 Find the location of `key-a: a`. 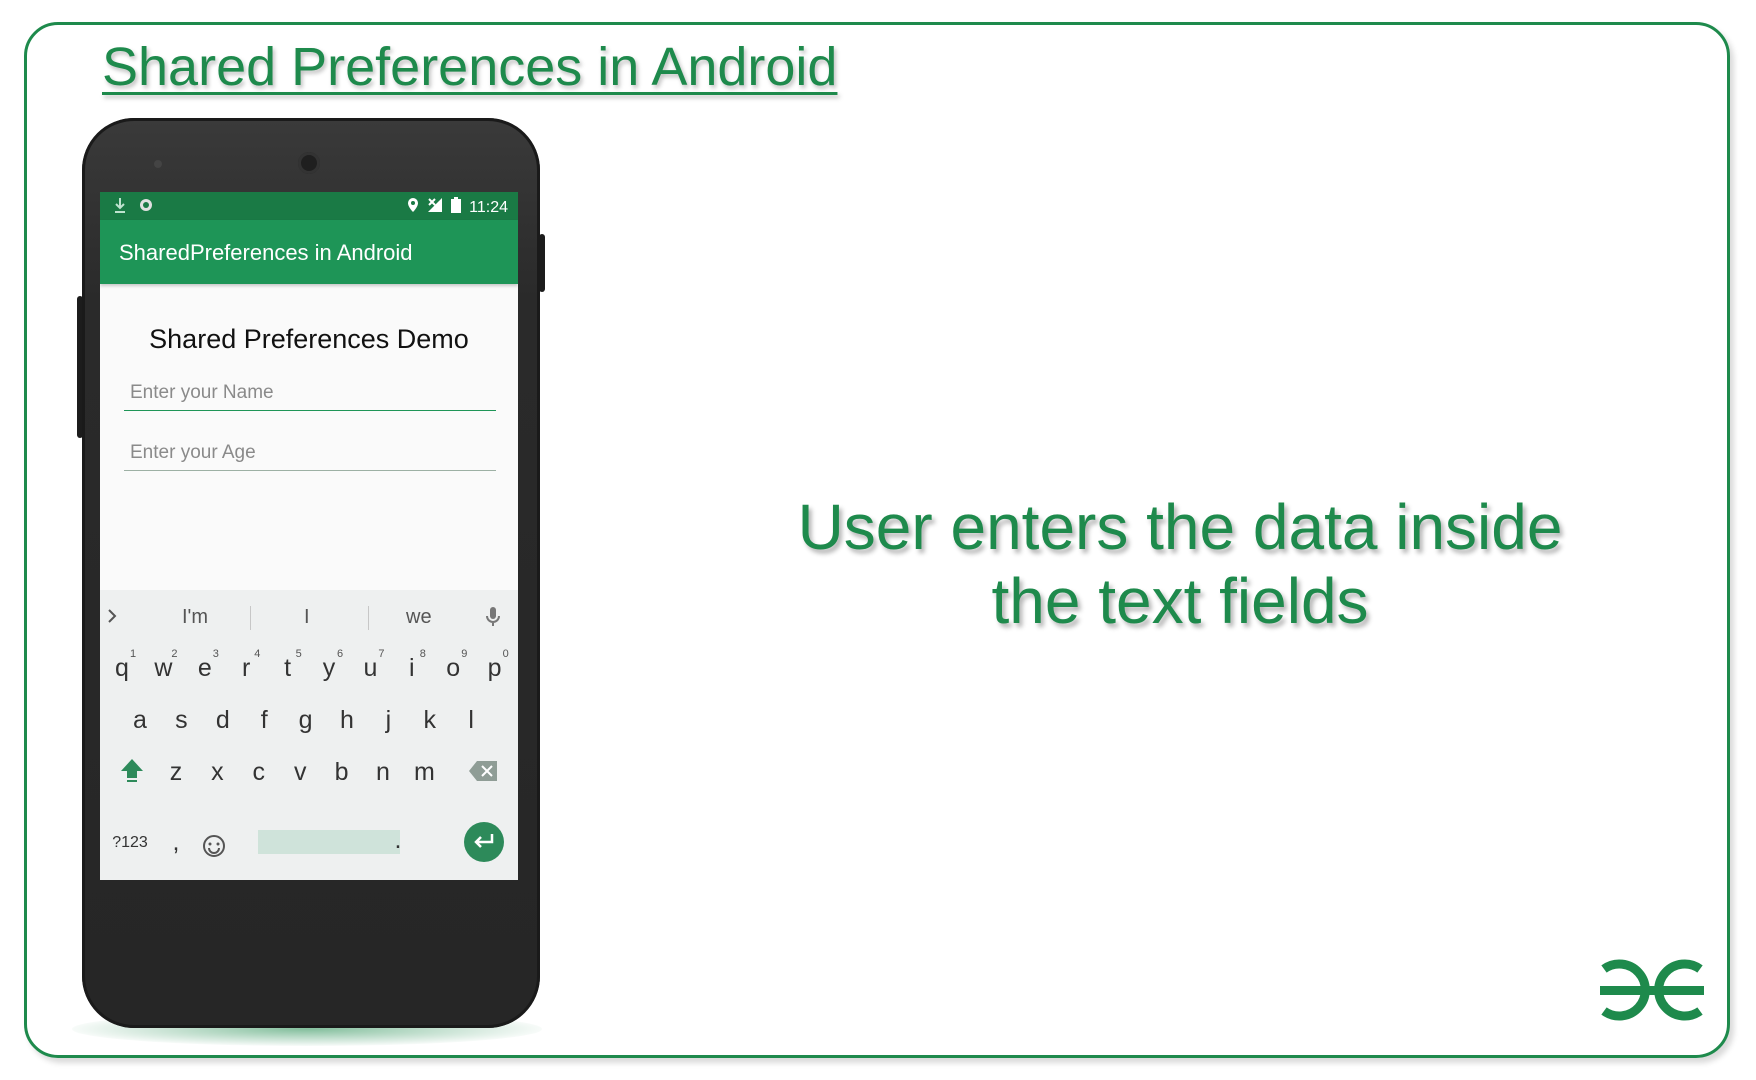

key-a: a is located at coordinates (140, 720).